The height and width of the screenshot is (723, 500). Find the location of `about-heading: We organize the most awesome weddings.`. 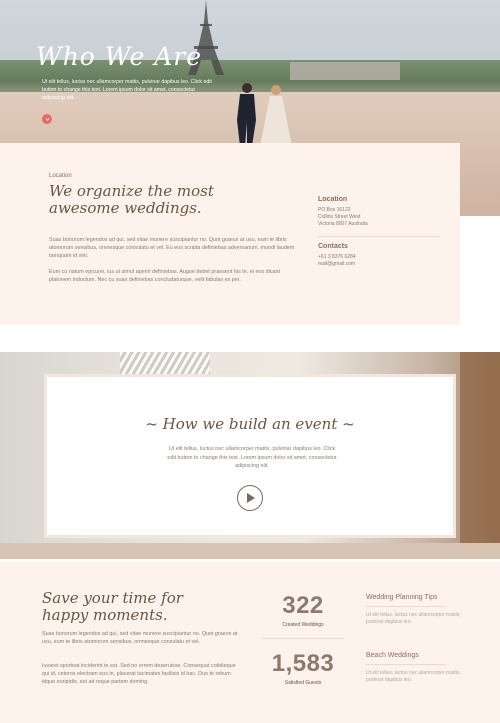

about-heading: We organize the most awesome weddings. is located at coordinates (131, 199).